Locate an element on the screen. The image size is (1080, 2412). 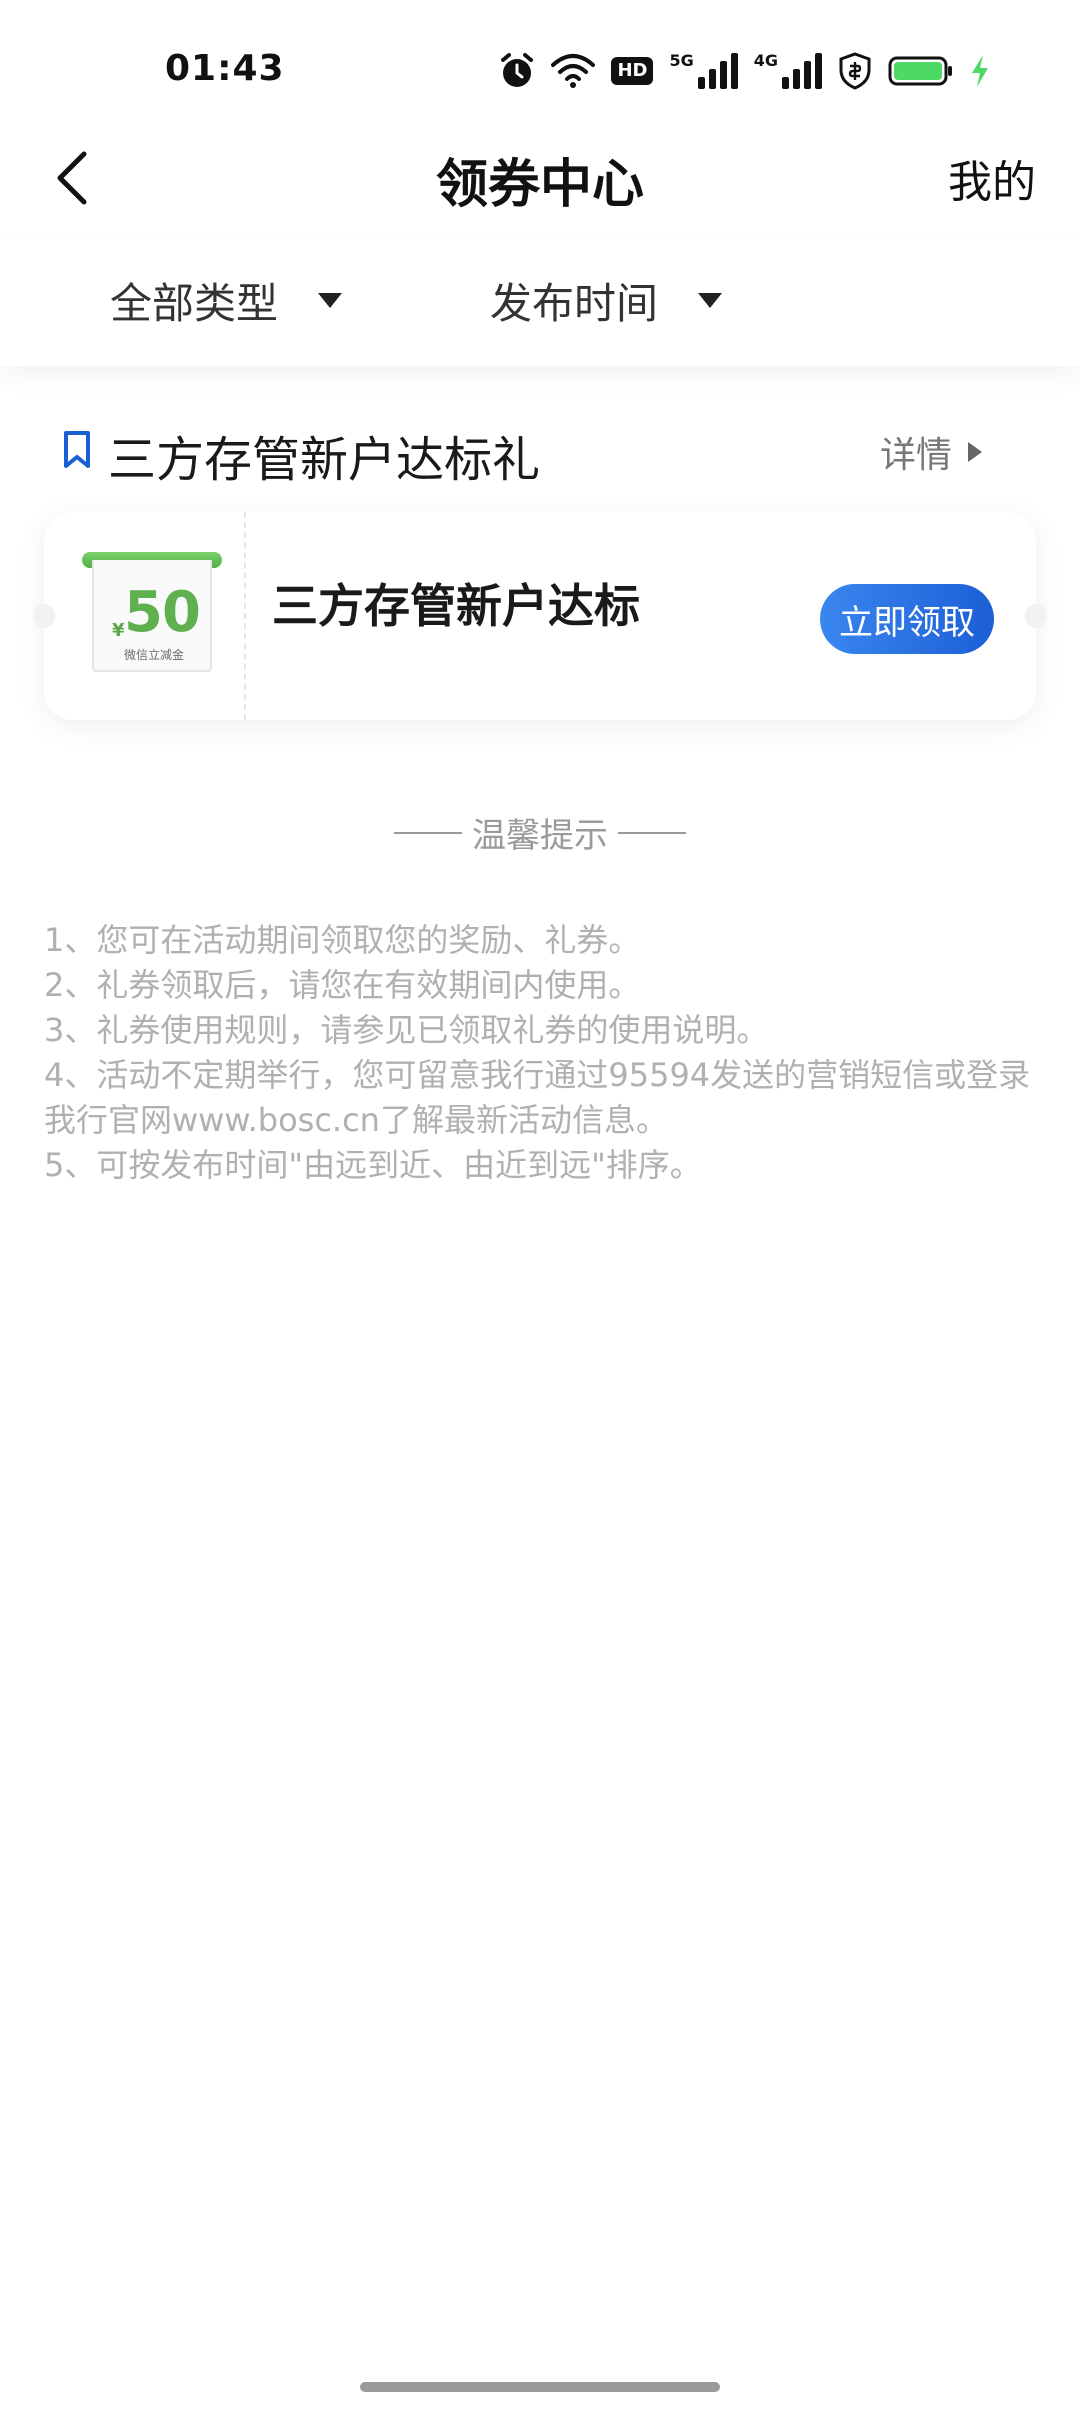
coupon-currency: ¥ is located at coordinates (118, 630).